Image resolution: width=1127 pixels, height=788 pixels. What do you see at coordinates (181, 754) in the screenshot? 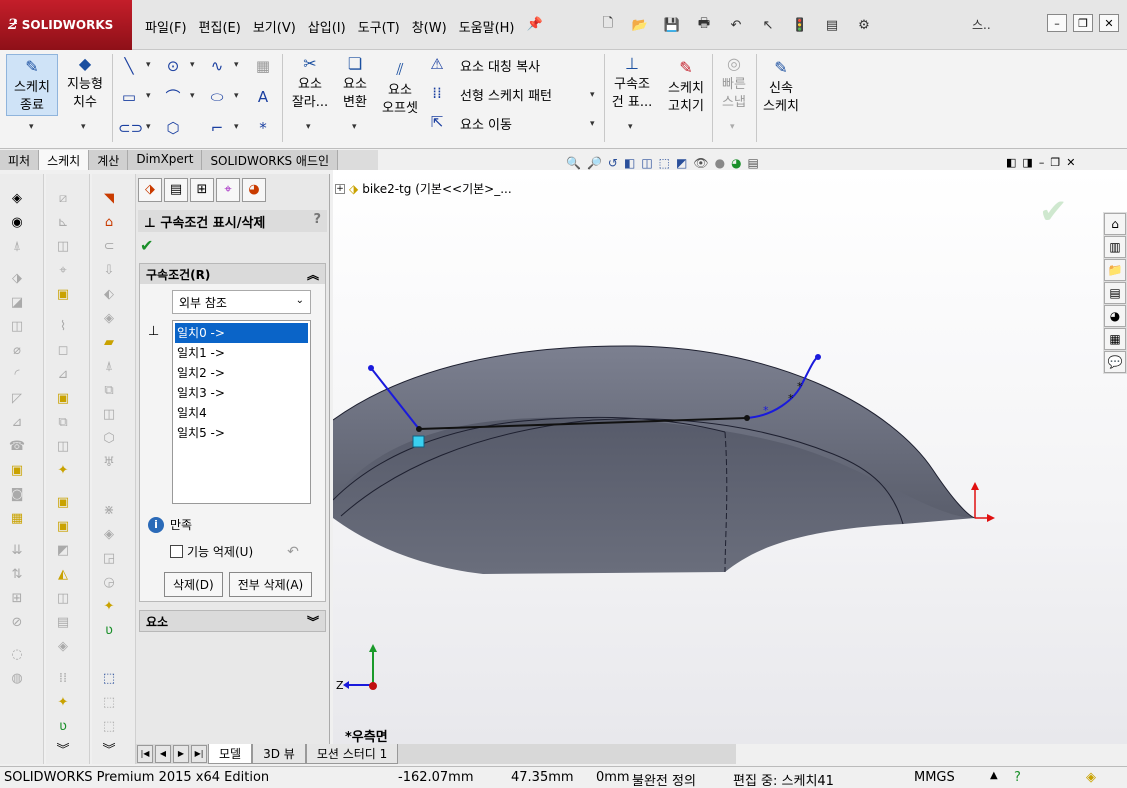
I see `next-tab-icon: ▶` at bounding box center [181, 754].